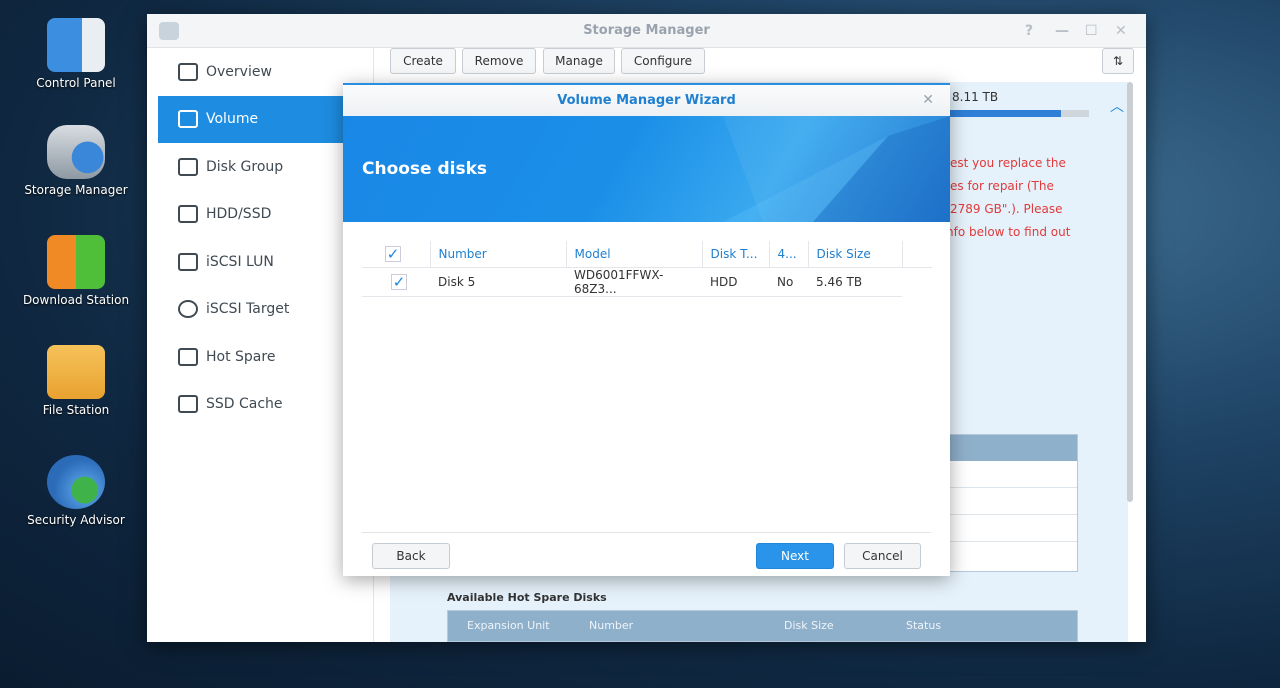 The height and width of the screenshot is (688, 1280). Describe the element at coordinates (265, 119) in the screenshot. I see `sidebar-item-volume: Volume` at that location.